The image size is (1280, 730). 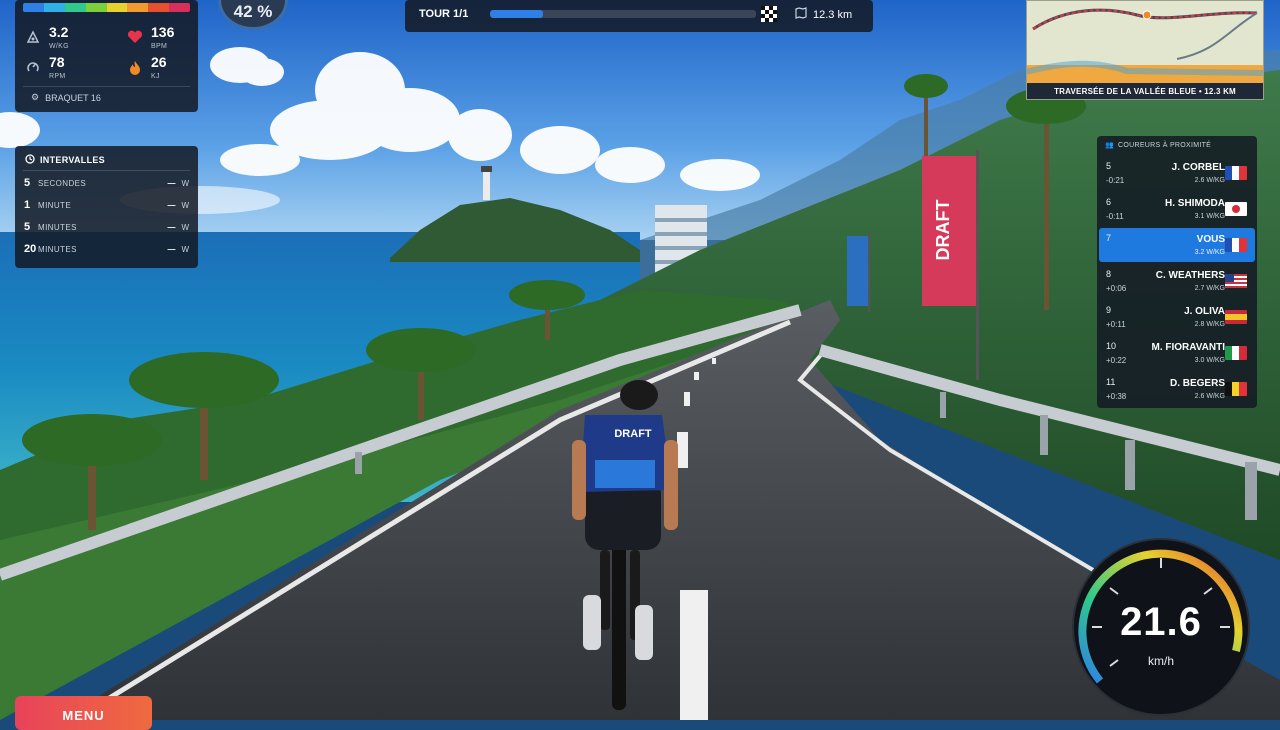 I want to click on flag-us-icon, so click(x=1236, y=281).